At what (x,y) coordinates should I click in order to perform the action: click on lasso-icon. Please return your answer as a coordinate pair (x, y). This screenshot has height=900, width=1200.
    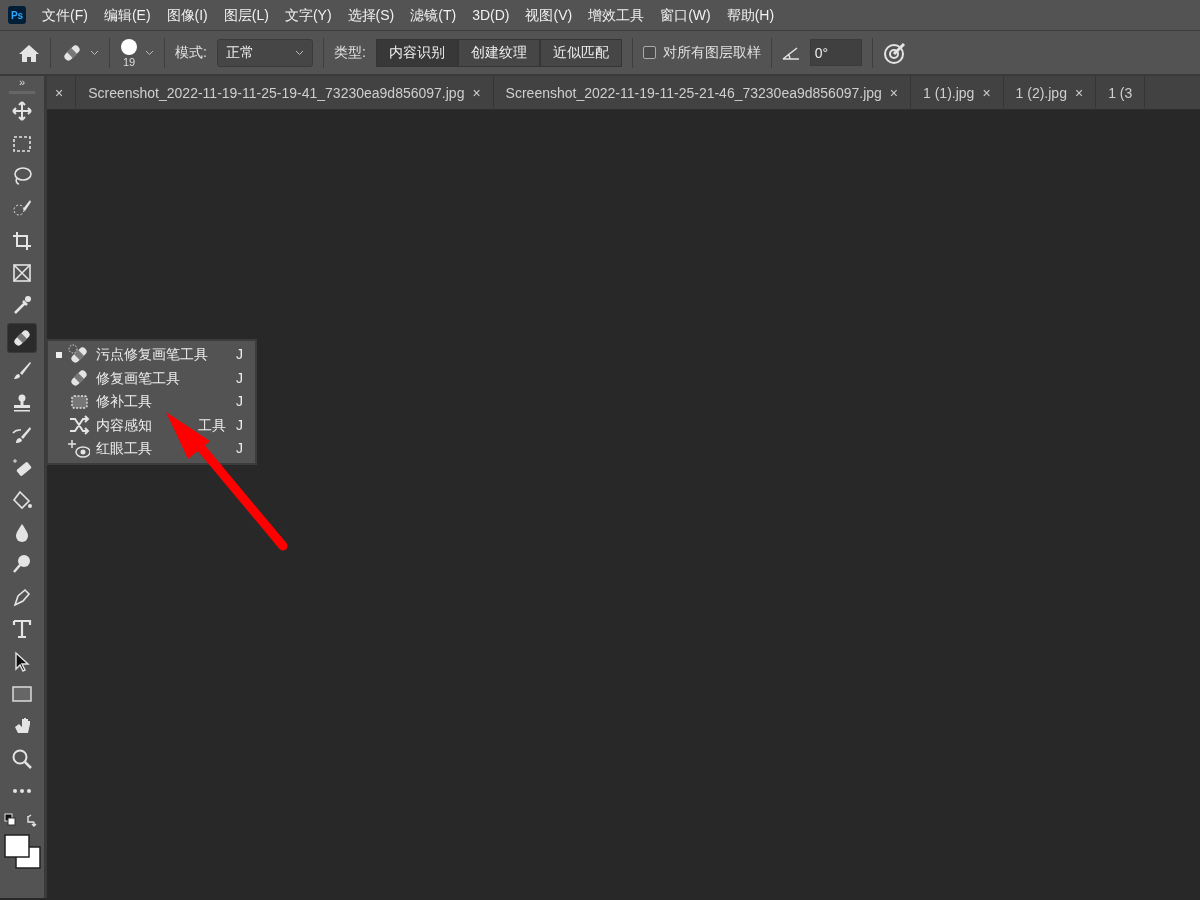
    Looking at the image, I should click on (22, 175).